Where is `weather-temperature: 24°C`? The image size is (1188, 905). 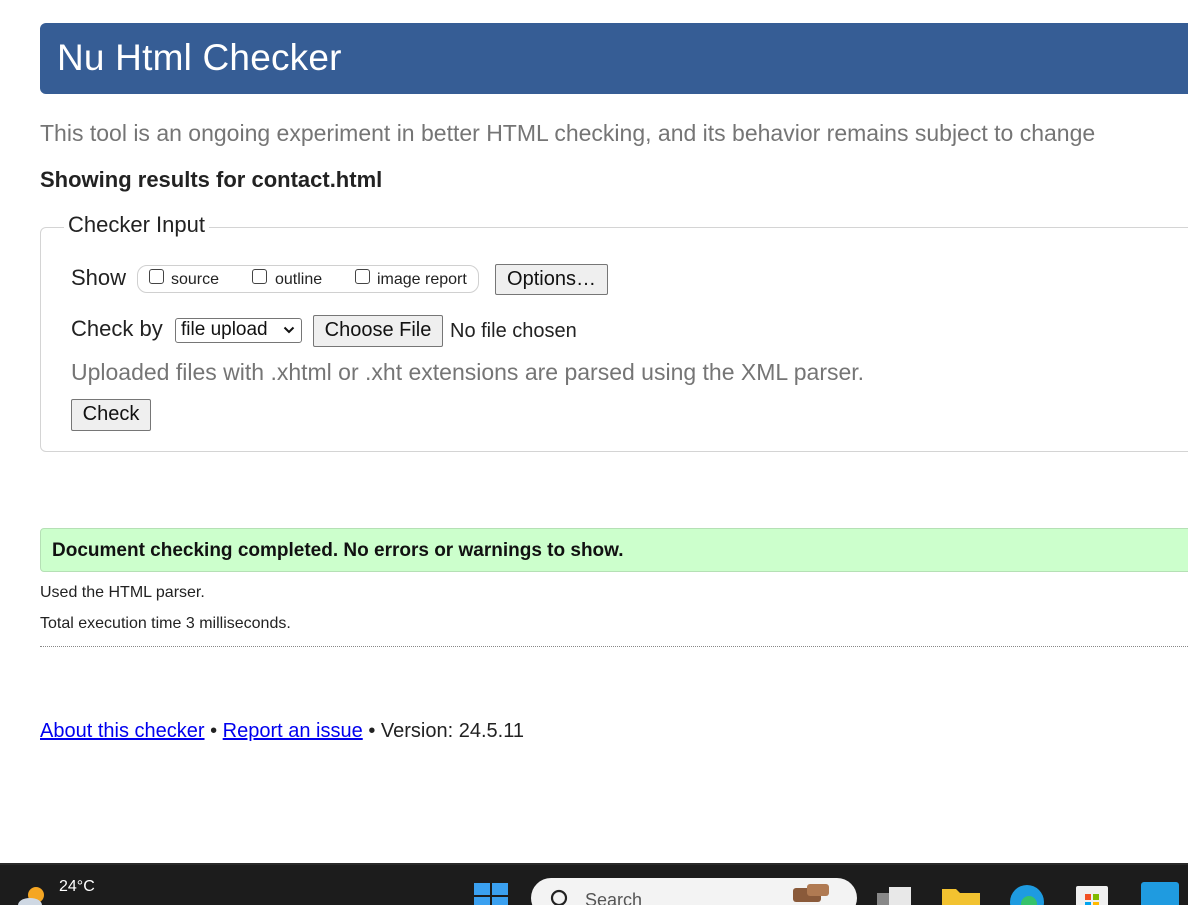
weather-temperature: 24°C is located at coordinates (77, 887).